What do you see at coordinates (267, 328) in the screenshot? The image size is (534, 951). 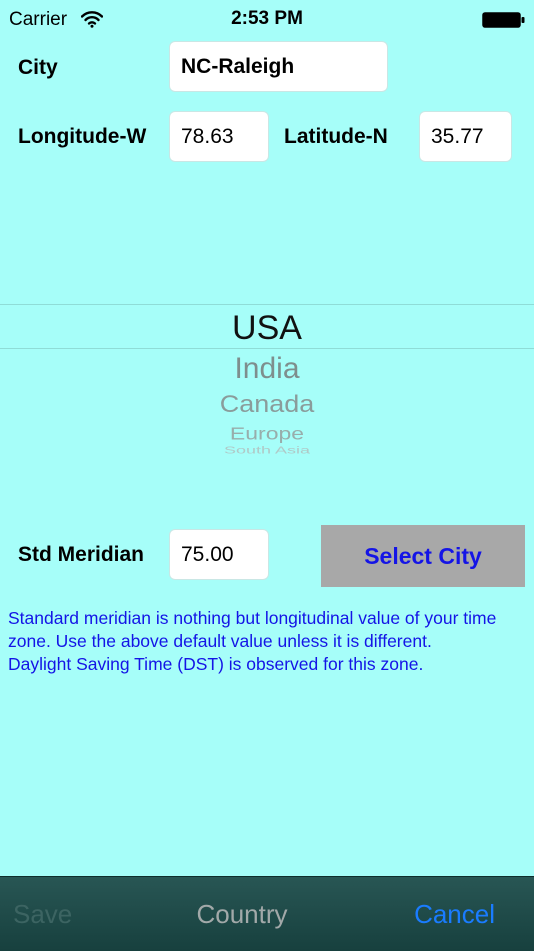 I see `picker-item-selected: USA` at bounding box center [267, 328].